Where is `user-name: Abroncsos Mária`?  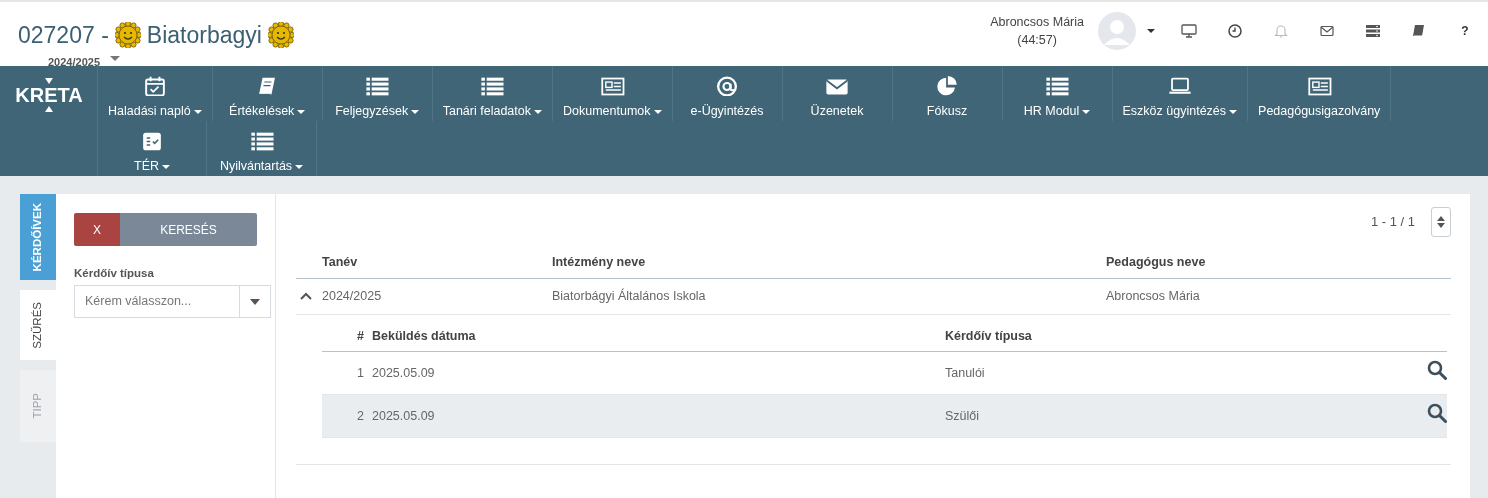
user-name: Abroncsos Mária is located at coordinates (1037, 22).